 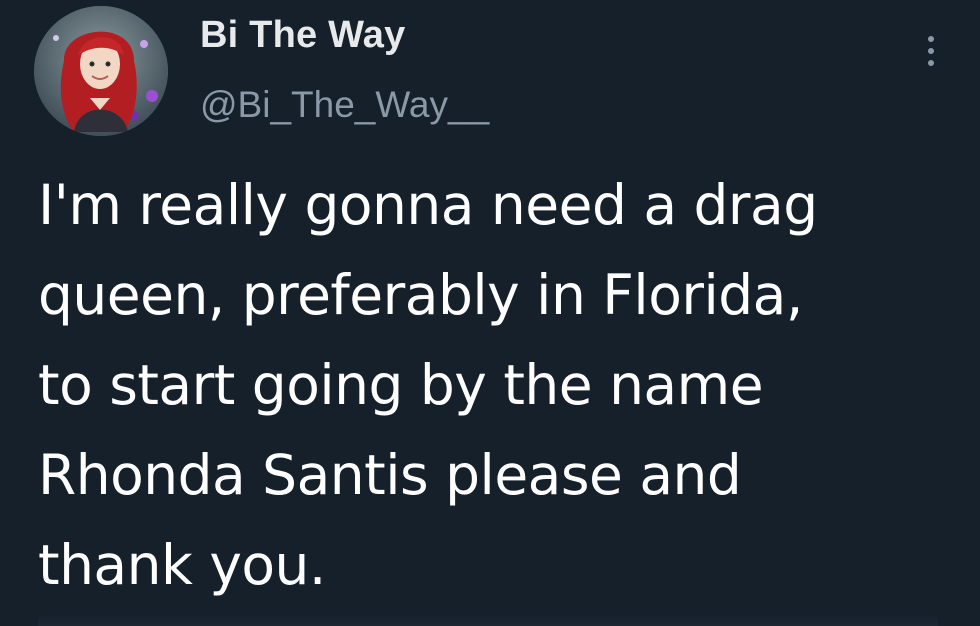 I want to click on author-handle: @Bi_The_Way__, so click(x=344, y=105).